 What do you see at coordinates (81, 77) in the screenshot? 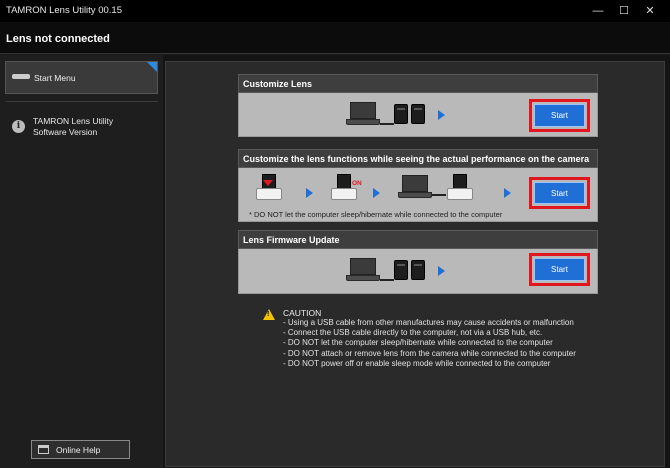
I see `sidebar-item-start-menu: Start Menu` at bounding box center [81, 77].